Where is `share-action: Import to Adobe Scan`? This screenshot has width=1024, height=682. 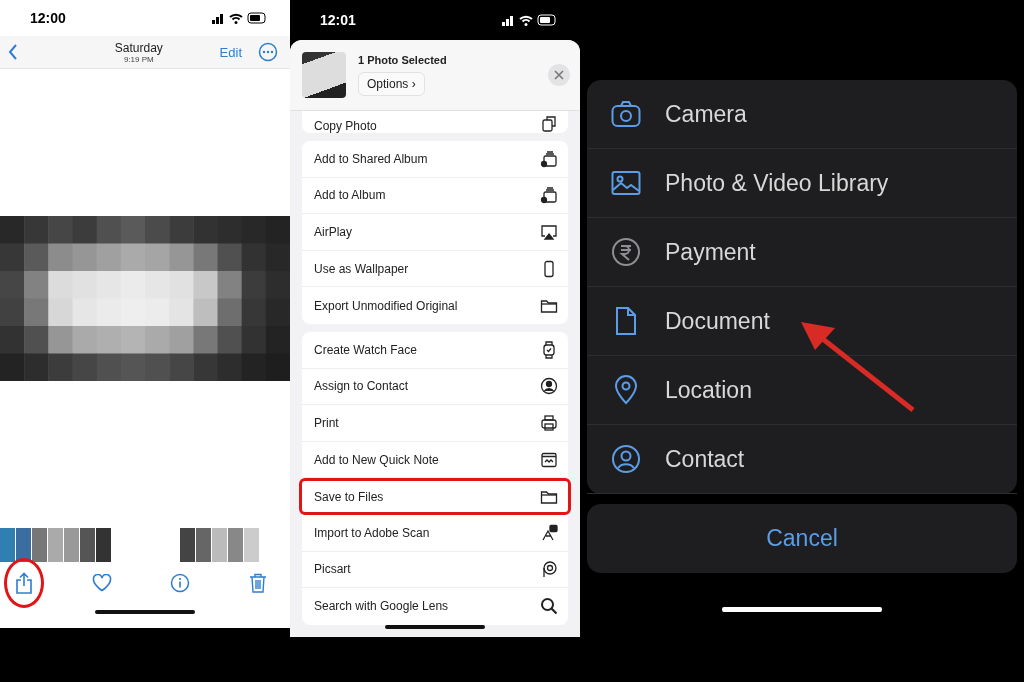
share-action: Import to Adobe Scan is located at coordinates (435, 533).